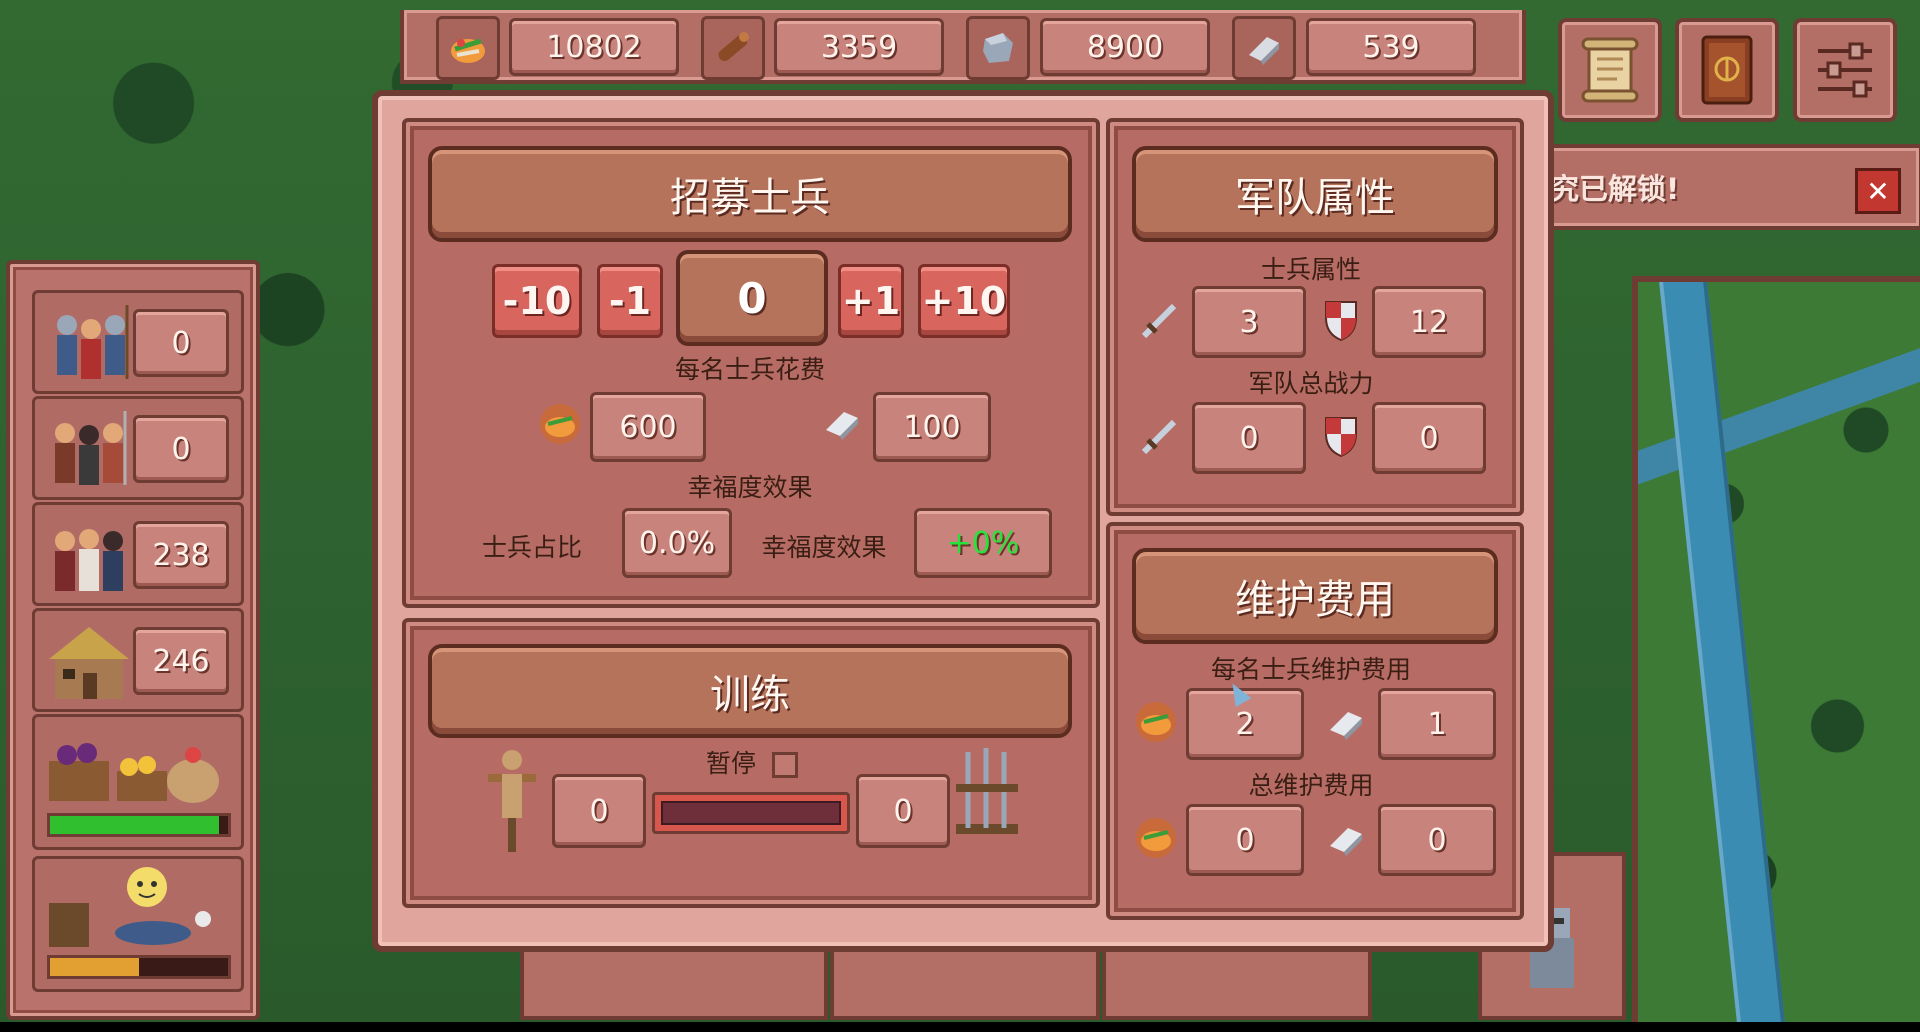  What do you see at coordinates (134, 773) in the screenshot?
I see `food-crates-icon` at bounding box center [134, 773].